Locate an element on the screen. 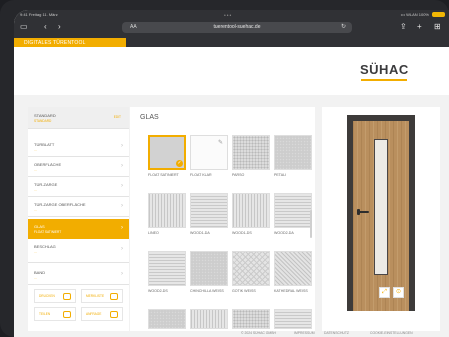 The height and width of the screenshot is (337, 449). sidebar-item-band: BAND … › is located at coordinates (78, 275).